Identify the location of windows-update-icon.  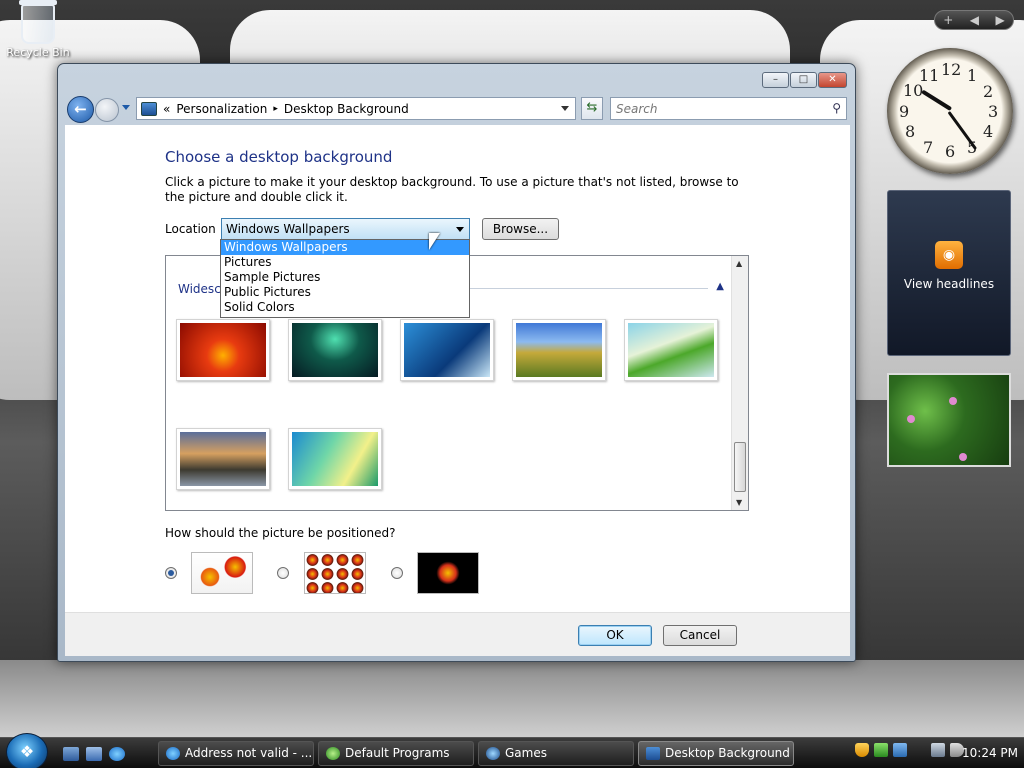
(900, 750).